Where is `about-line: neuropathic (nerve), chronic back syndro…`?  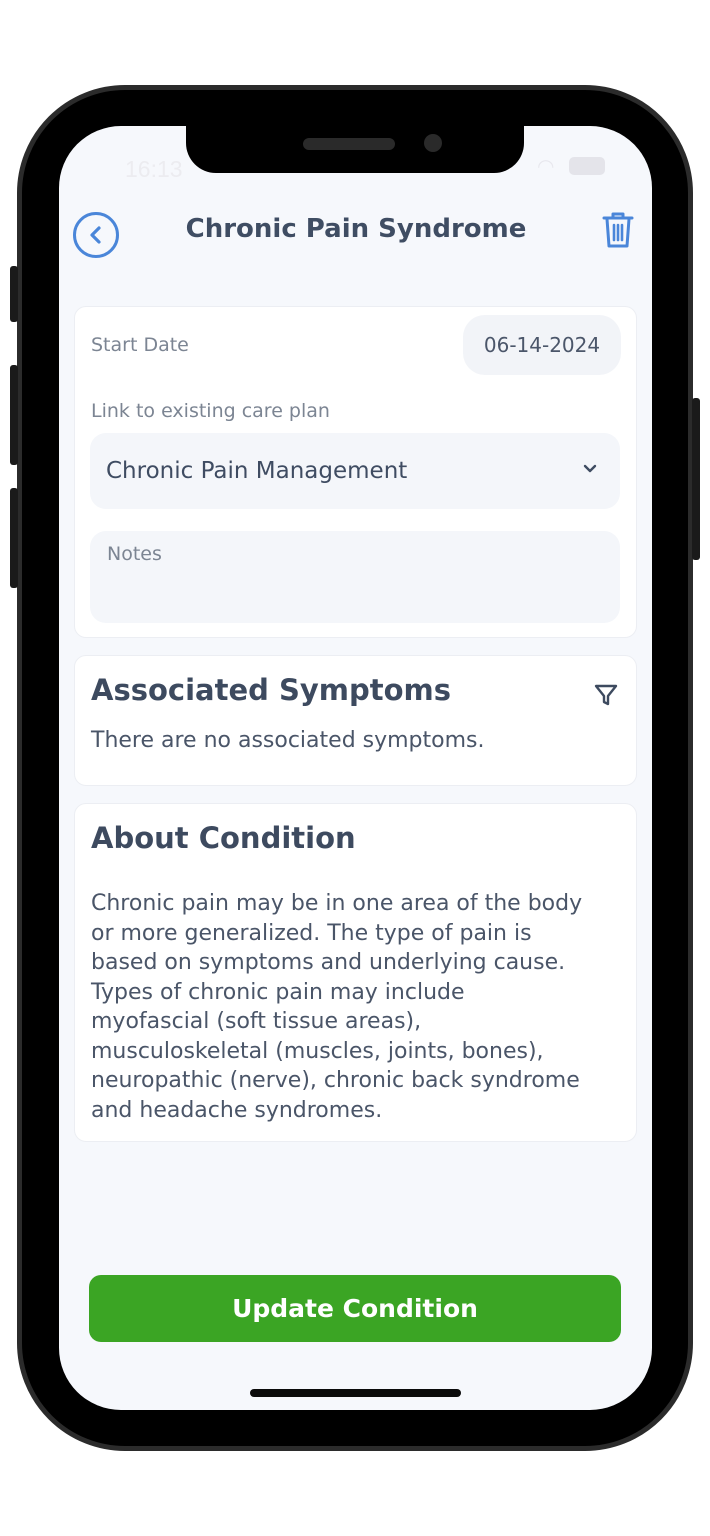
about-line: neuropathic (nerve), chronic back syndro… is located at coordinates (335, 1080).